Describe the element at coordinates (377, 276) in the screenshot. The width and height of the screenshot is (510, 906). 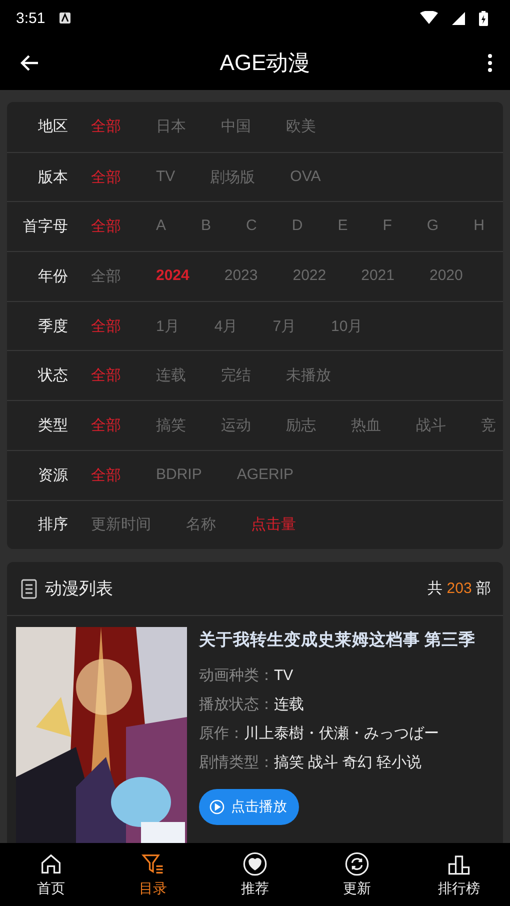
I see `filter-option: 2021` at that location.